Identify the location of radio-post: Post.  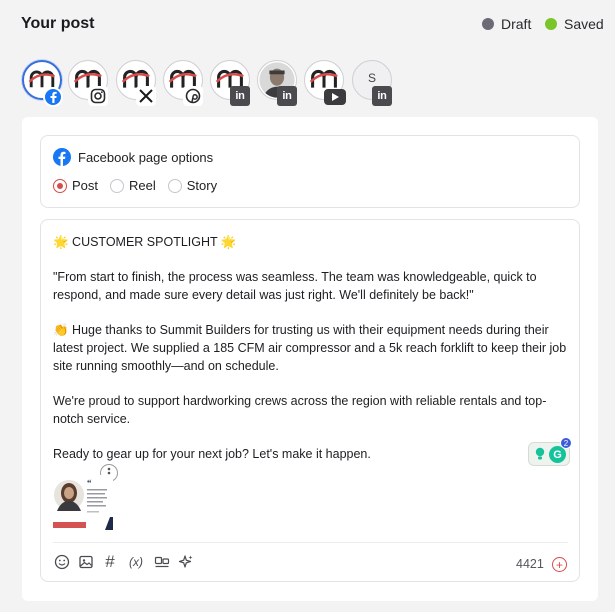
(75, 185).